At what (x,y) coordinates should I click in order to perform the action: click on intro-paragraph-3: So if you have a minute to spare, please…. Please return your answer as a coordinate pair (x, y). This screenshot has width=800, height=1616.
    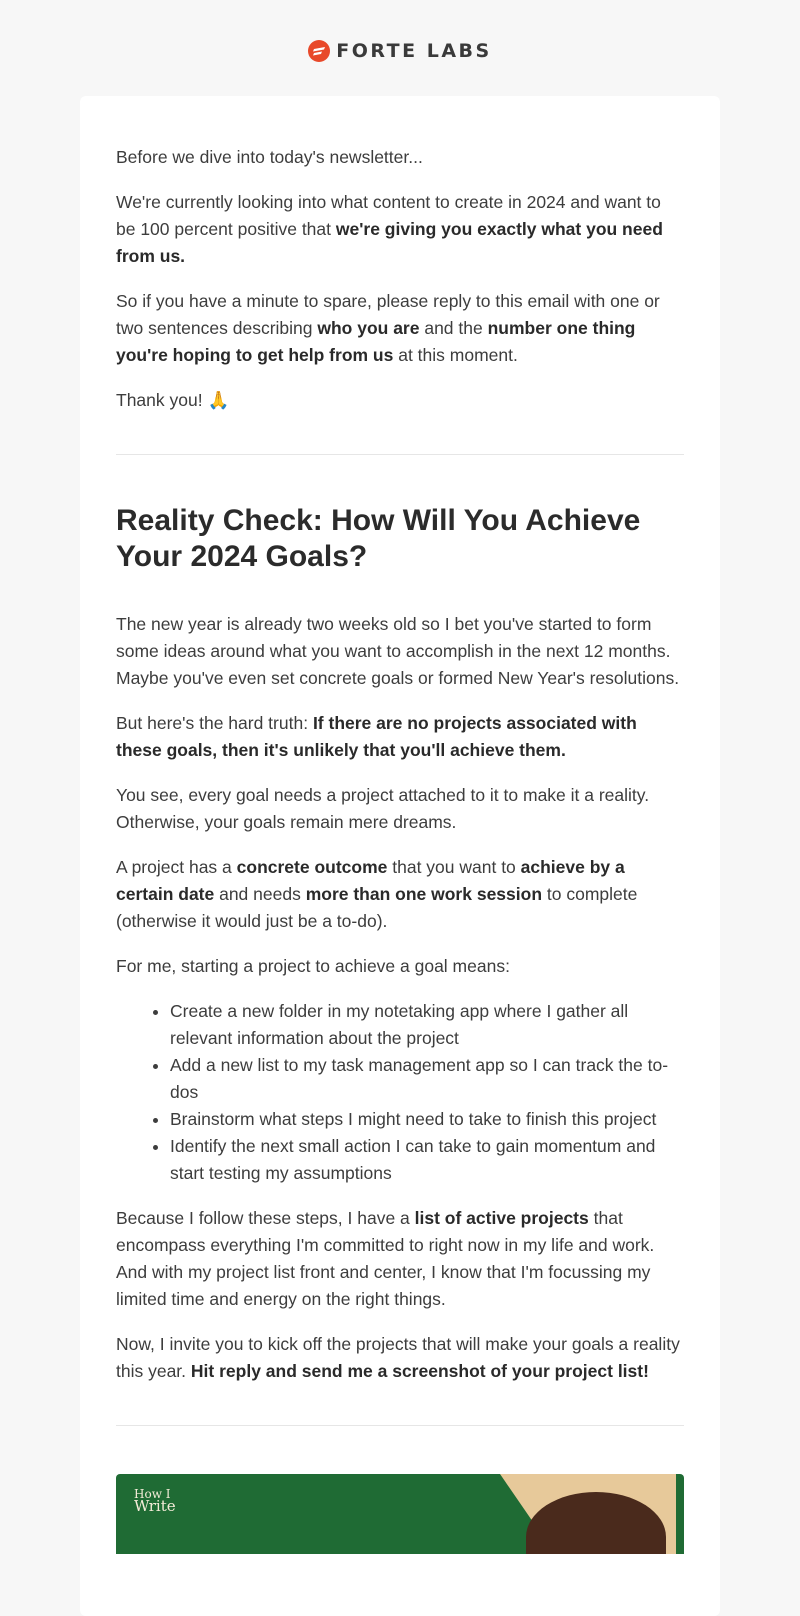
    Looking at the image, I should click on (388, 328).